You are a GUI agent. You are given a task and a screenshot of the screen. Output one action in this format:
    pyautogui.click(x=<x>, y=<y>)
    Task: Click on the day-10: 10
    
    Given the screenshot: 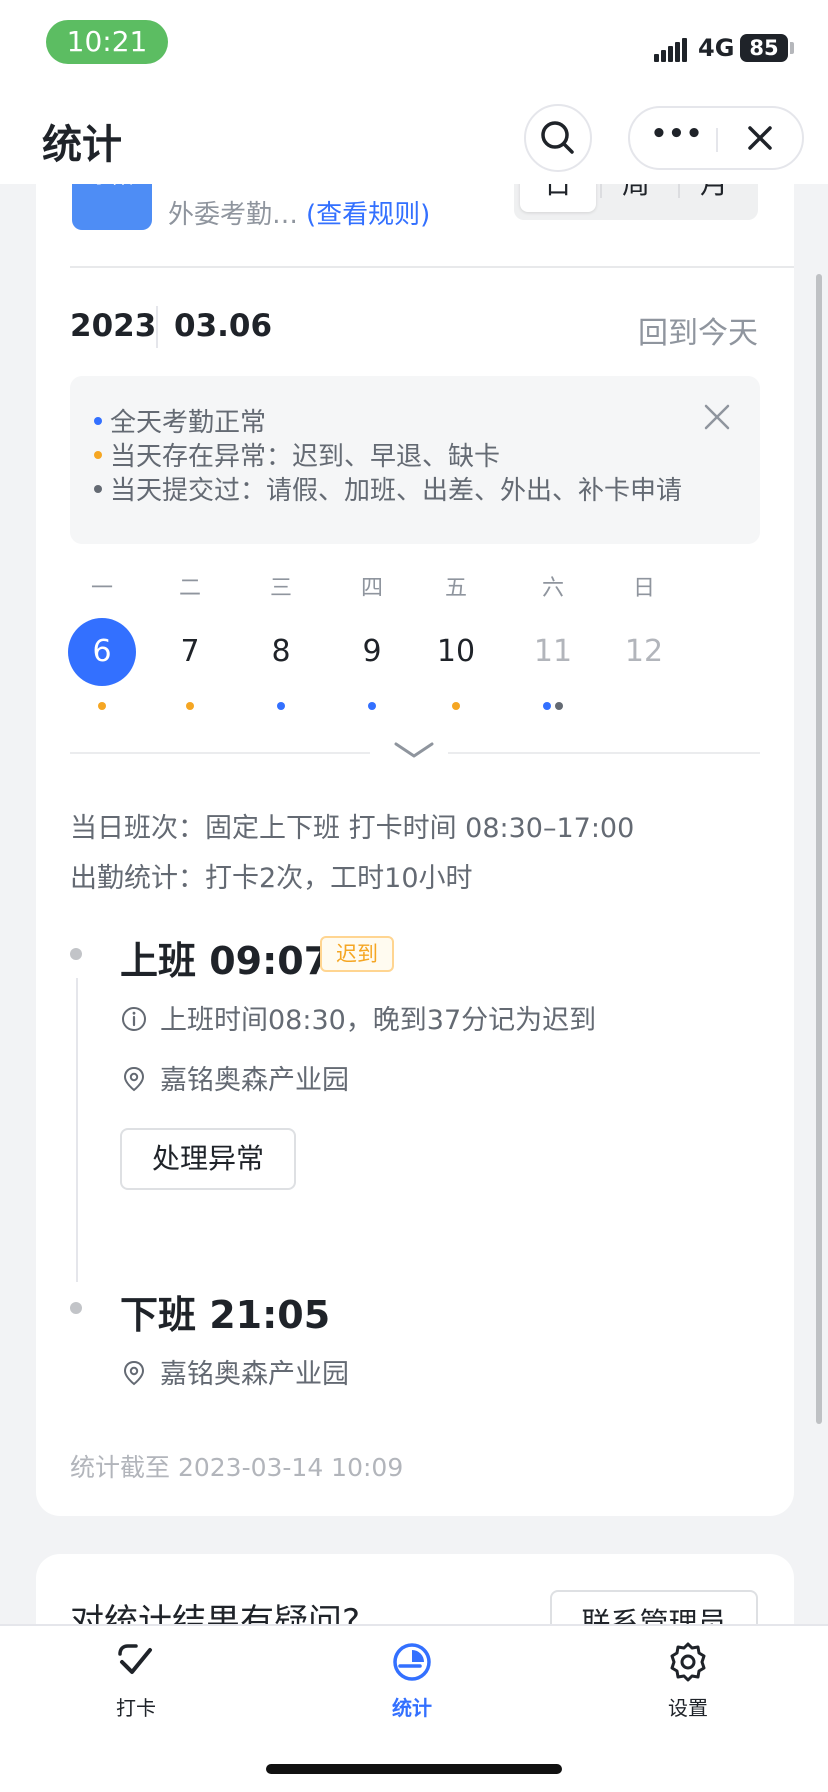 What is the action you would take?
    pyautogui.click(x=456, y=652)
    